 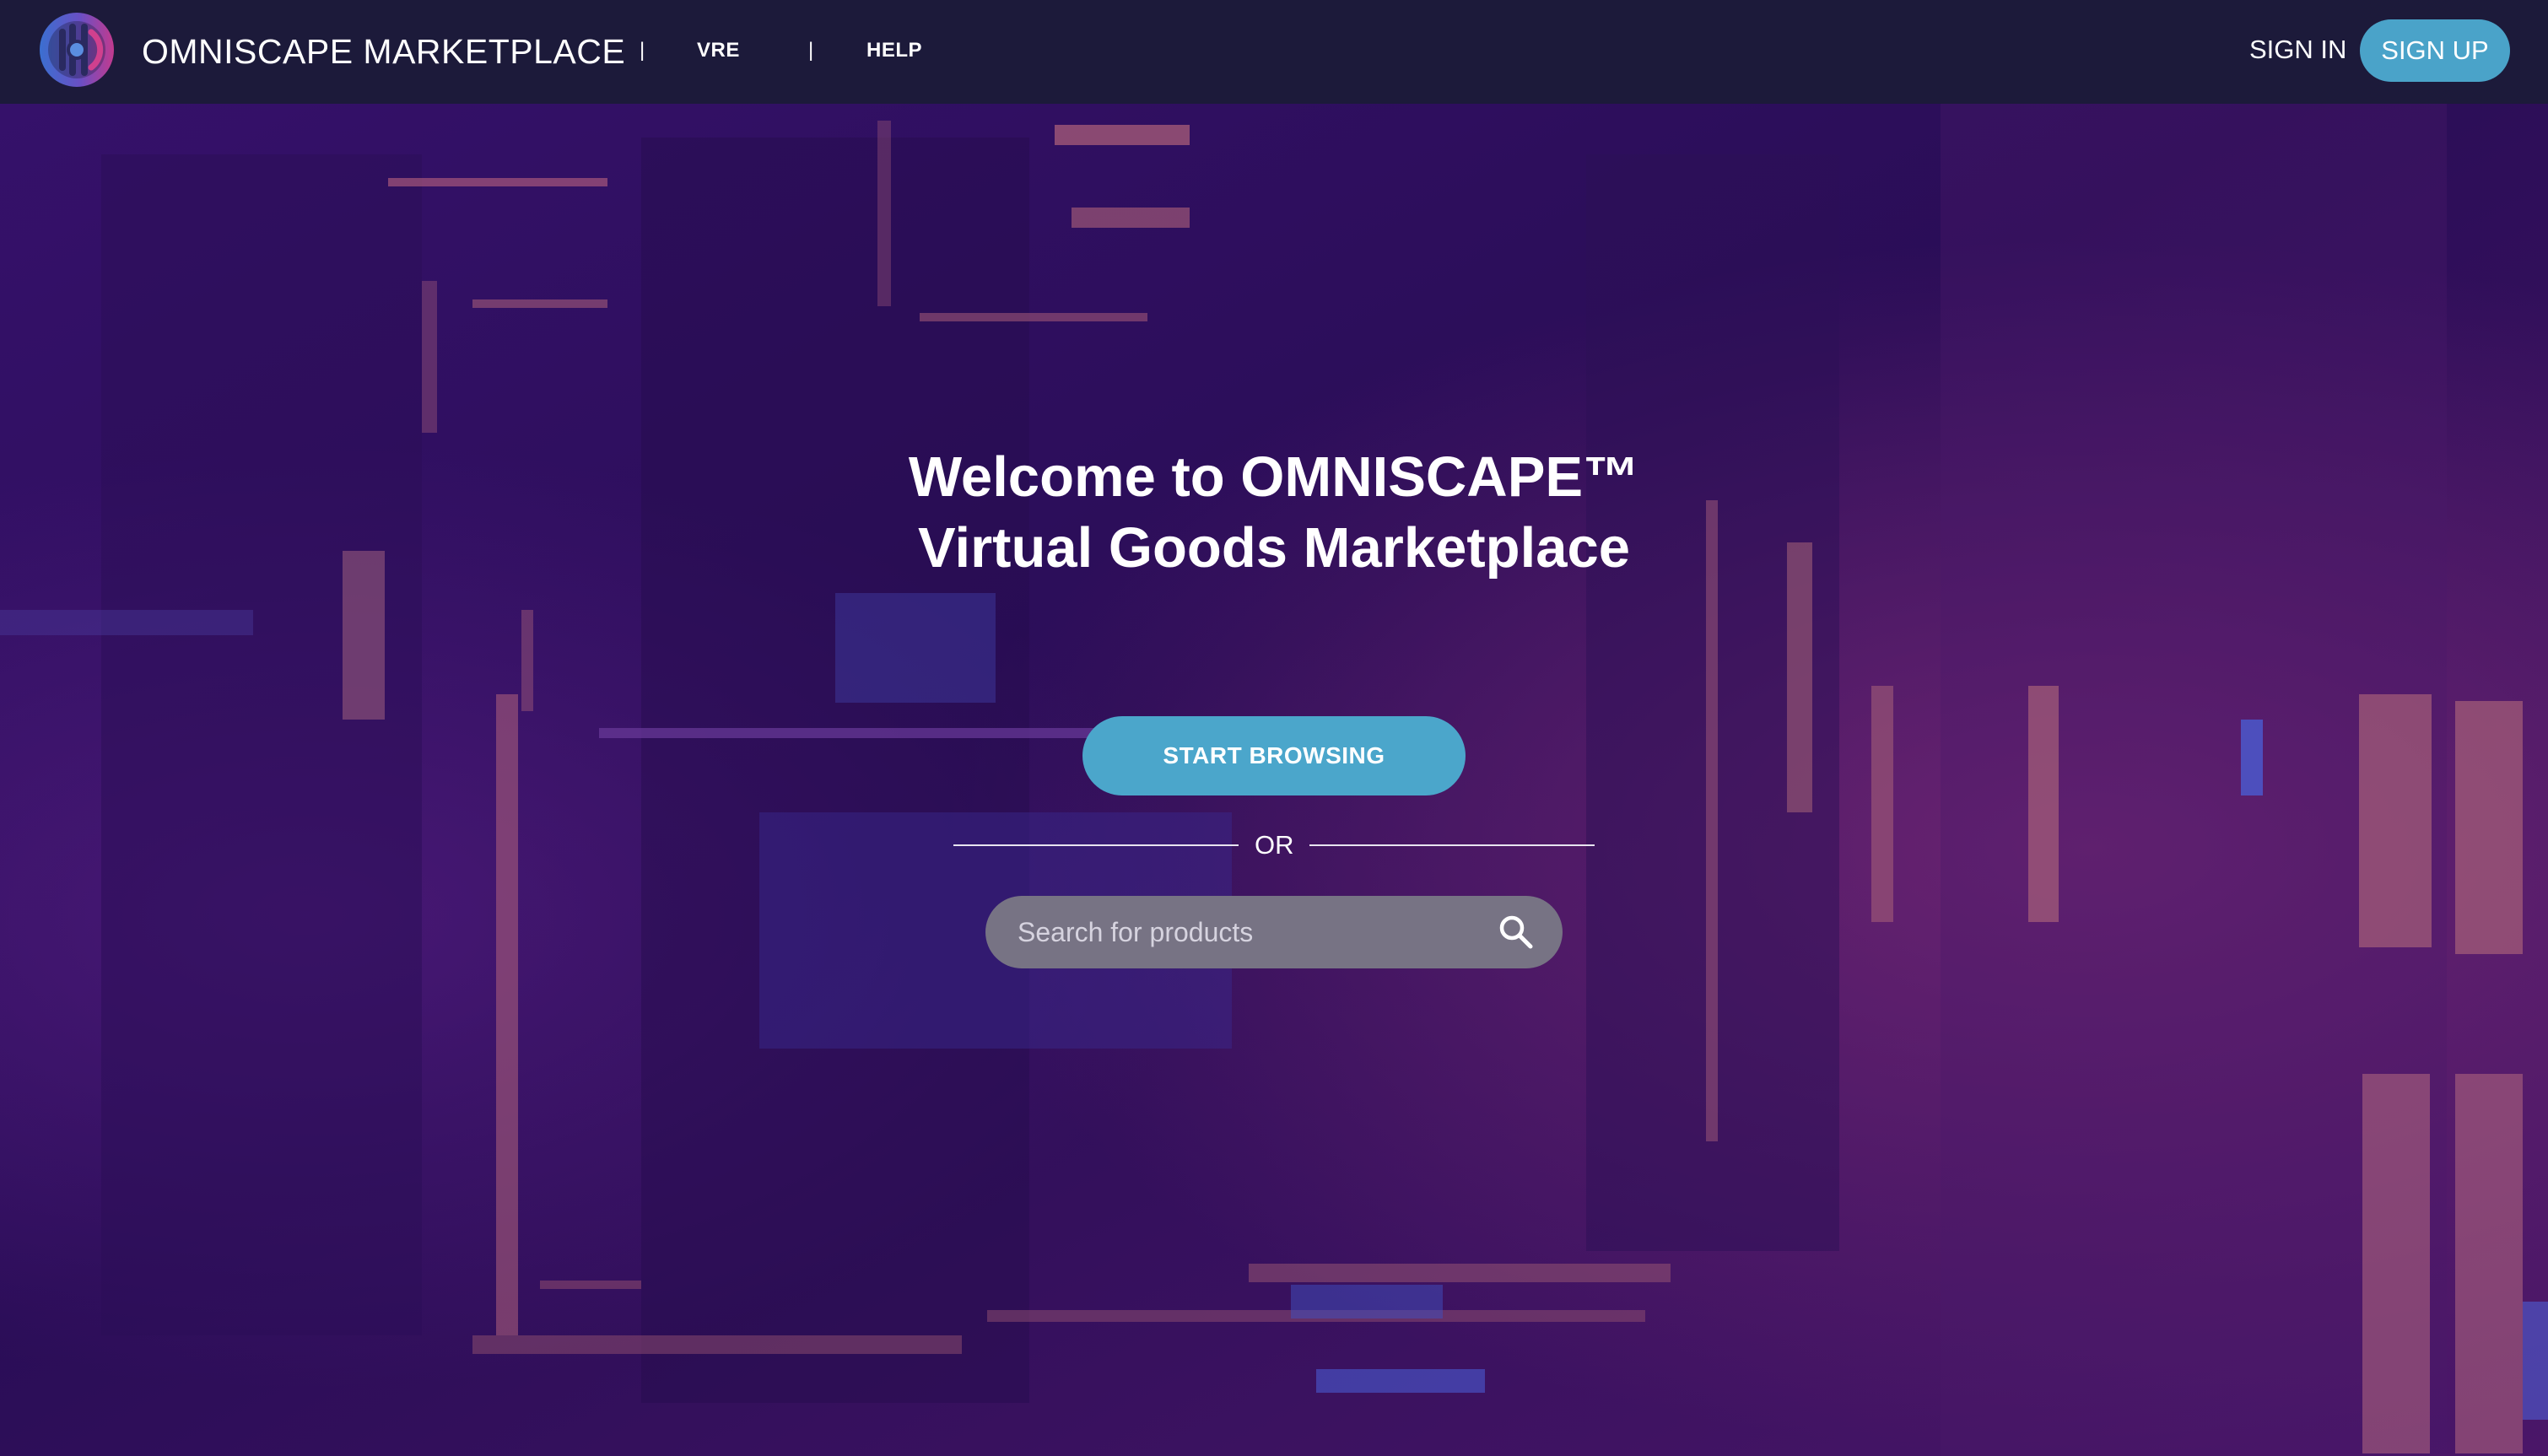 What do you see at coordinates (1096, 845) in the screenshot?
I see `divider-line-left` at bounding box center [1096, 845].